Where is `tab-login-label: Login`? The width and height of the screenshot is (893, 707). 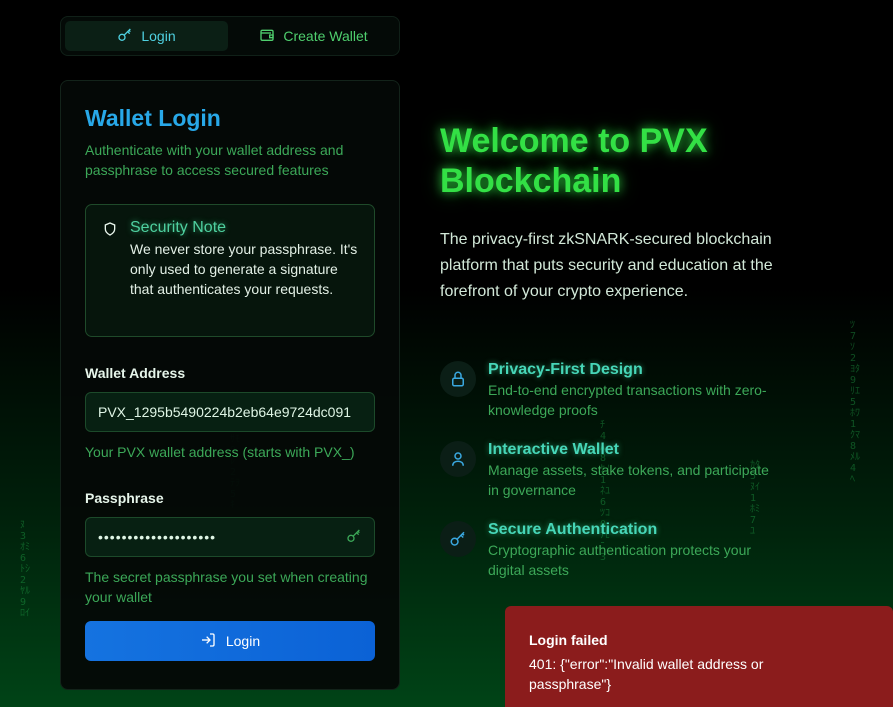
tab-login-label: Login is located at coordinates (158, 36).